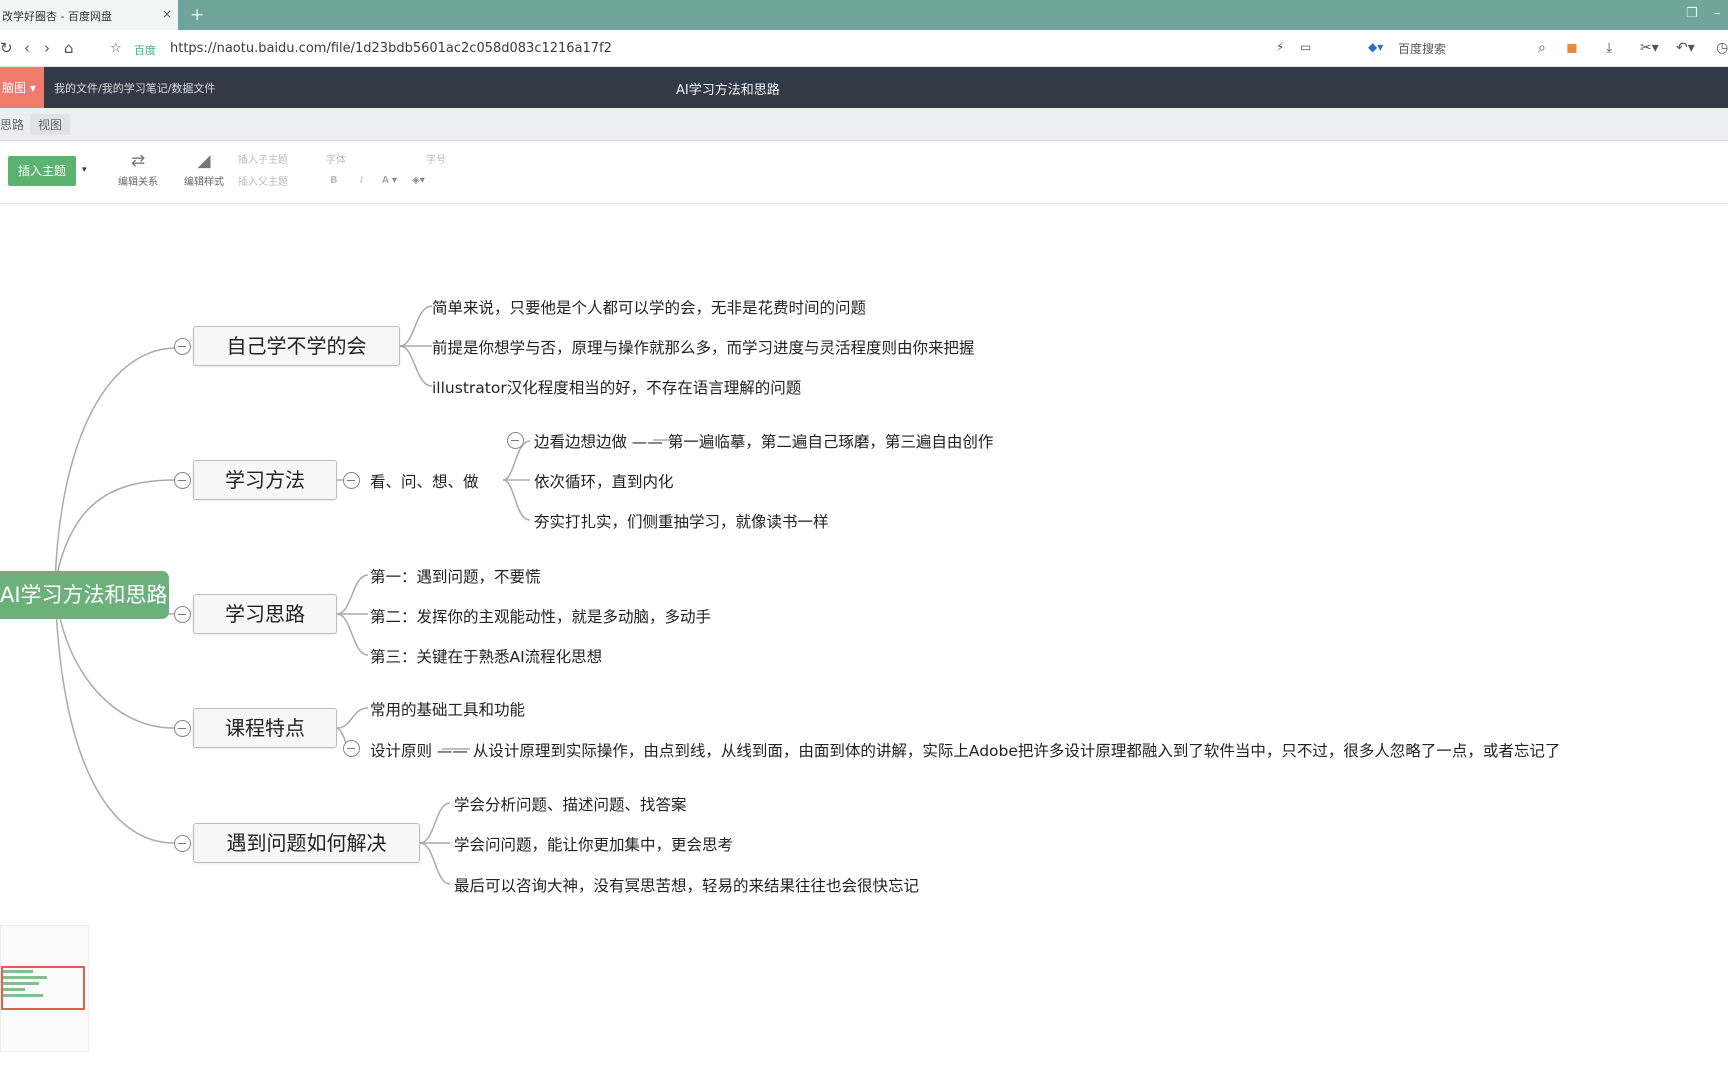  I want to click on link-t4-leaf1, so click(352, 718).